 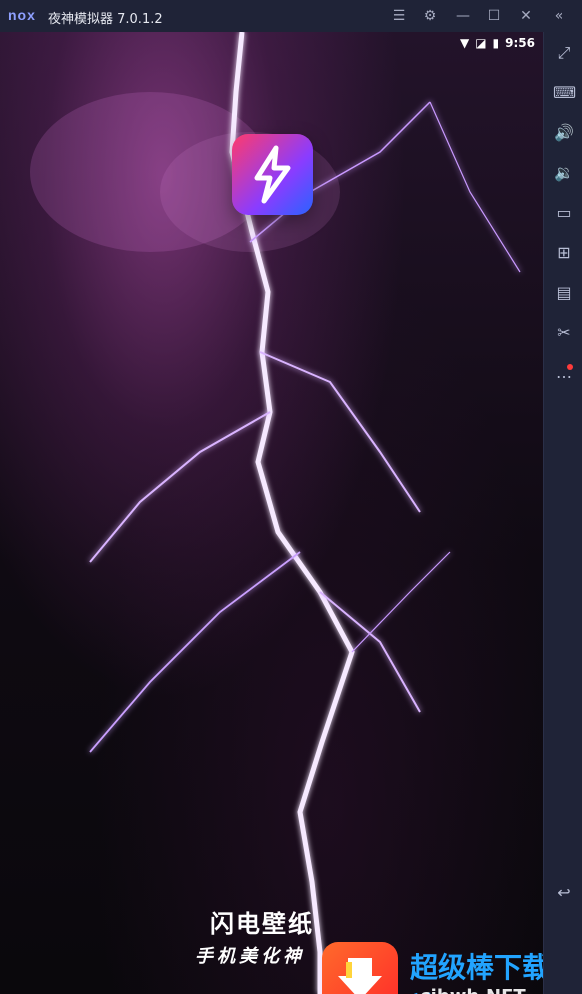 I want to click on site-watermark: 超级棒下载站 cjbwh.NET, so click(x=432, y=966).